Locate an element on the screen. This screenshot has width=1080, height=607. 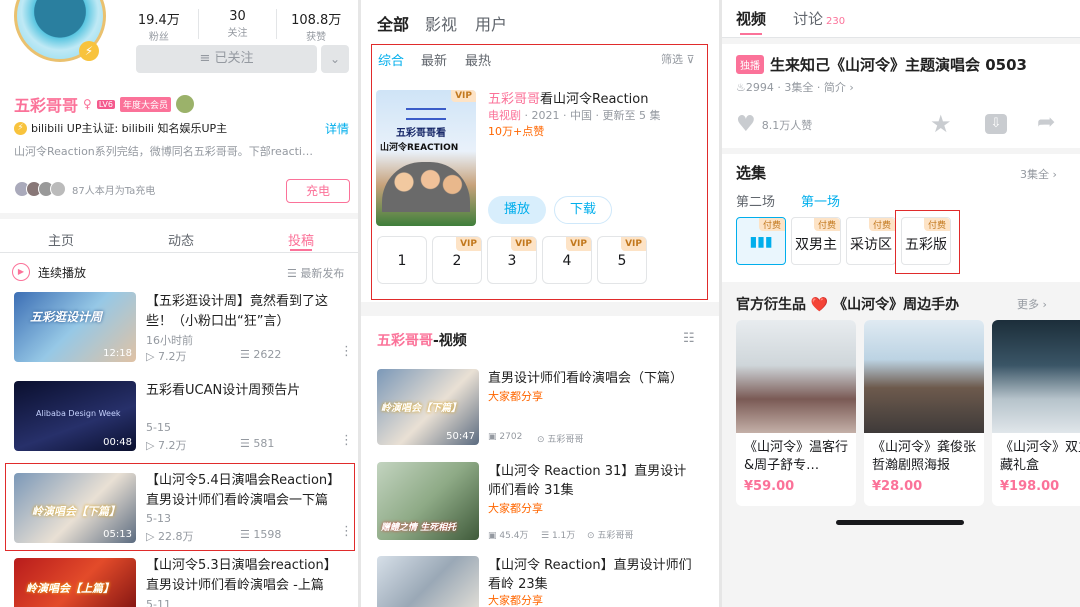
title-row: 独播 生来知己《山河令》主题演唱会 0503 is located at coordinates (881, 64).